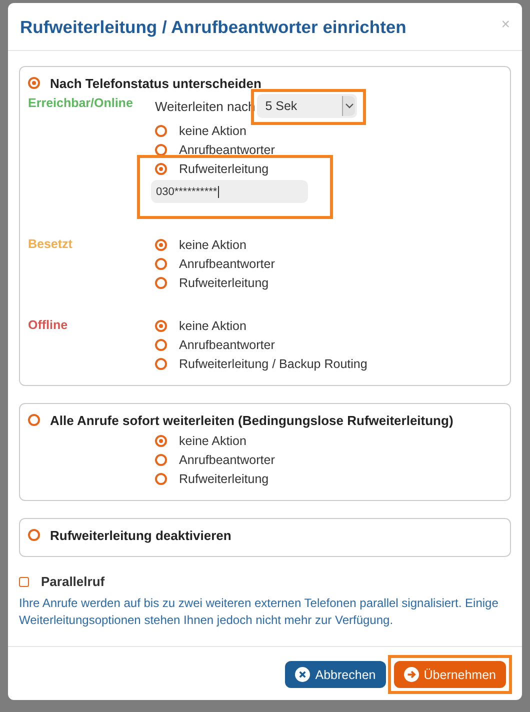  Describe the element at coordinates (302, 674) in the screenshot. I see `close-icon` at that location.